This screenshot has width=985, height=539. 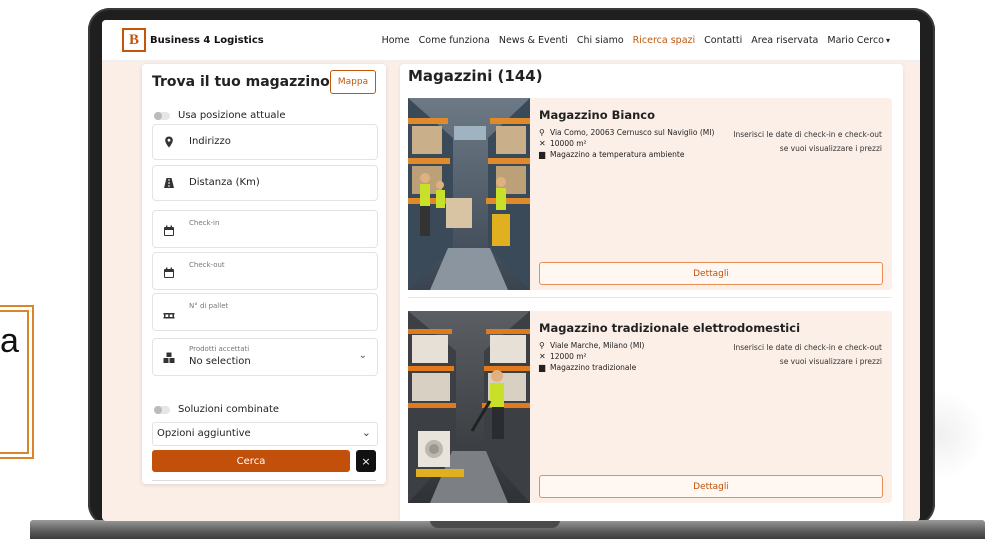 I want to click on warehouse-type: ▆ Magazzino a temperatura ambiente, so click(x=611, y=154).